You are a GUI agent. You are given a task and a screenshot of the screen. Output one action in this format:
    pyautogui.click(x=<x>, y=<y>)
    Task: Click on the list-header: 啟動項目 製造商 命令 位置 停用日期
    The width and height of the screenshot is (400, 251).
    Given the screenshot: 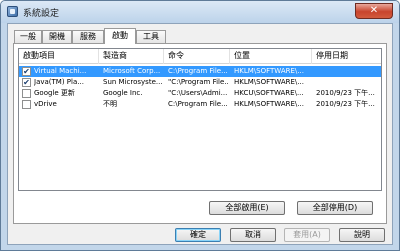 What is the action you would take?
    pyautogui.click(x=200, y=56)
    